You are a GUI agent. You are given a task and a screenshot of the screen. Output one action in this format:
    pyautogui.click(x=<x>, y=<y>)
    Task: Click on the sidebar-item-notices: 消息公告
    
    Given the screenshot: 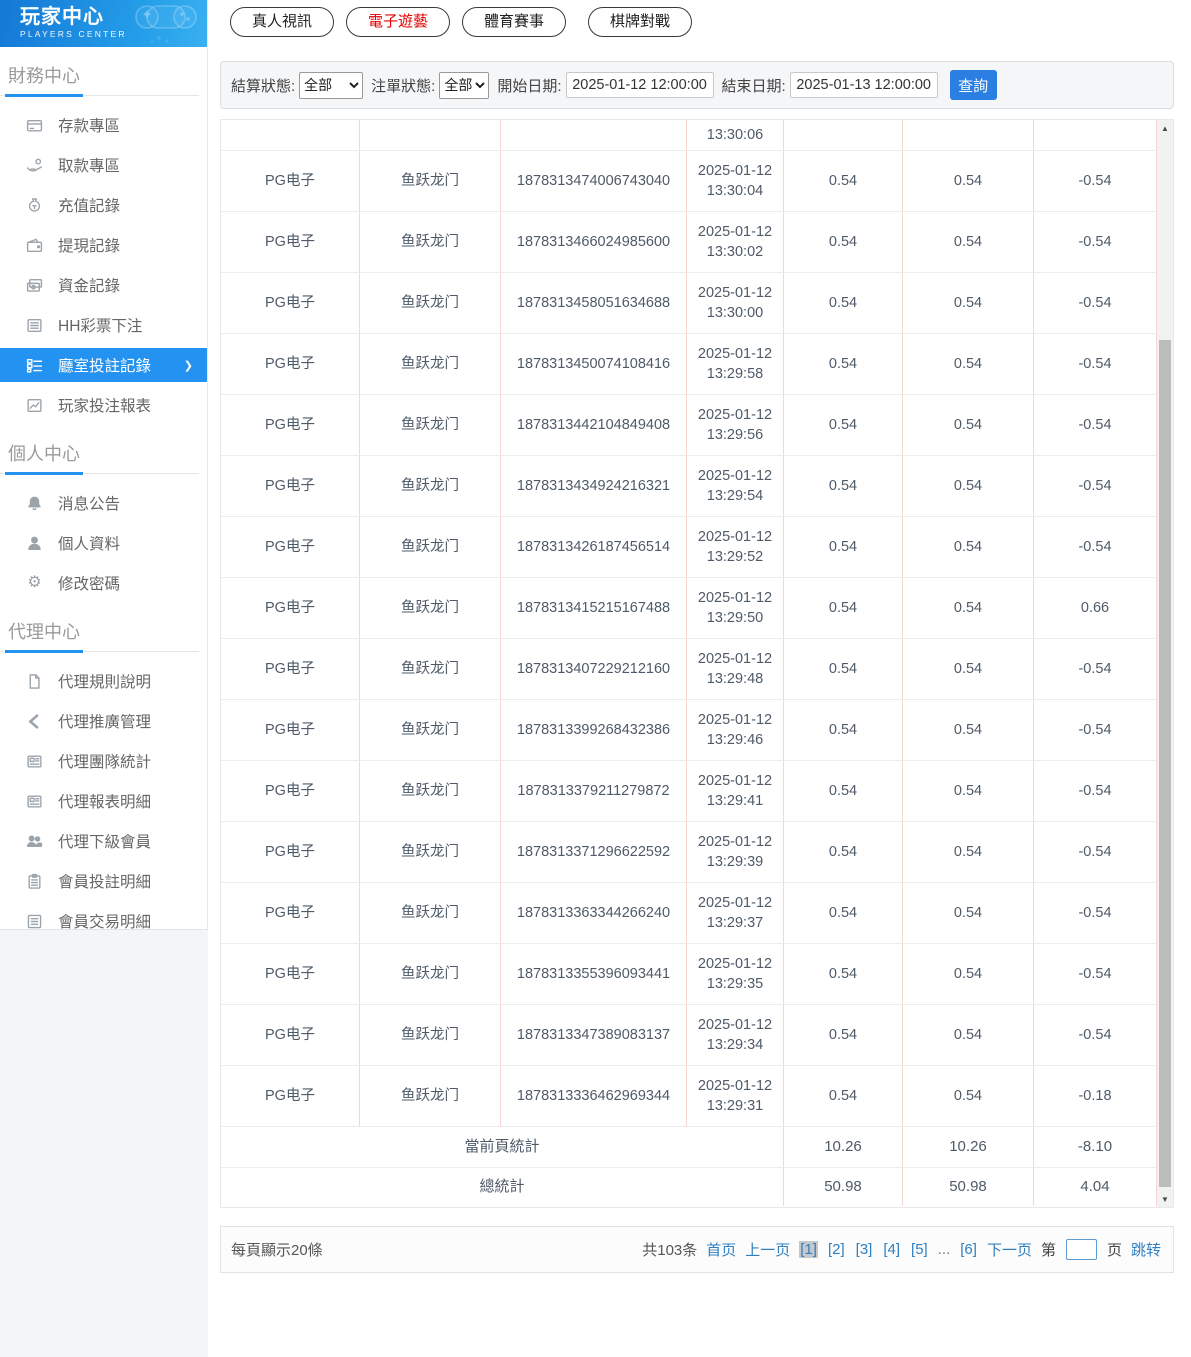 What is the action you would take?
    pyautogui.click(x=103, y=503)
    